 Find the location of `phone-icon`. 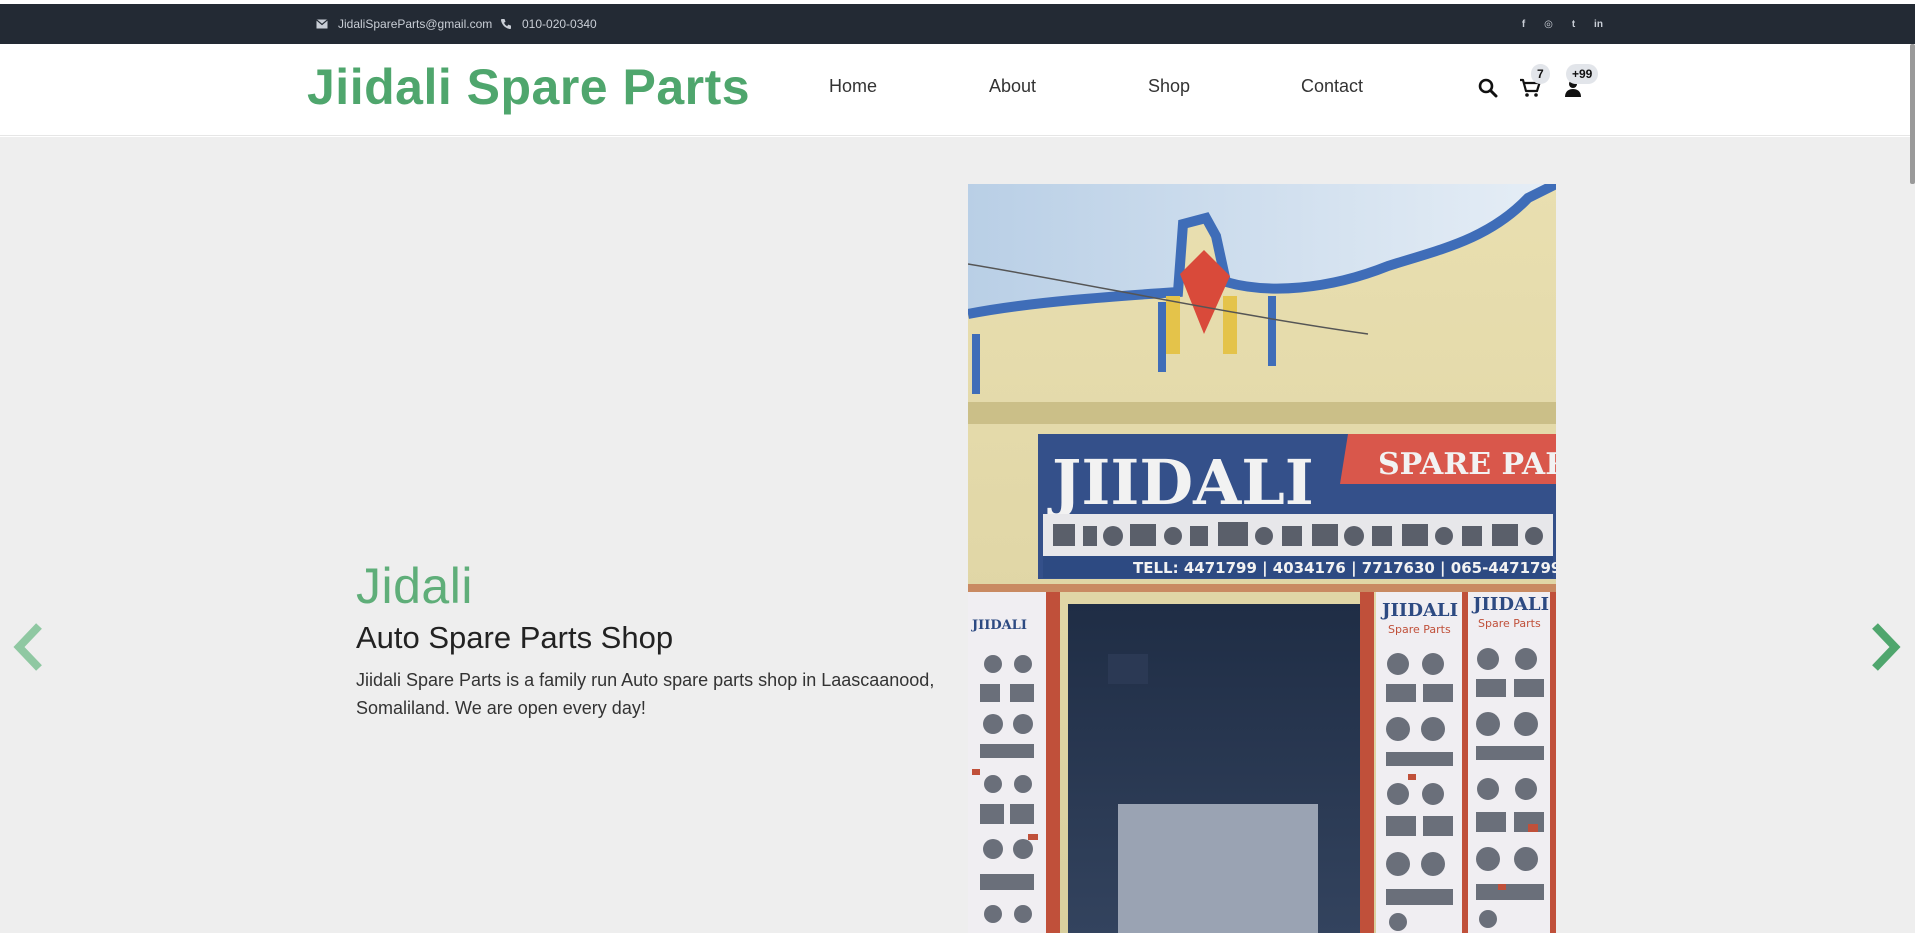

phone-icon is located at coordinates (505, 24).